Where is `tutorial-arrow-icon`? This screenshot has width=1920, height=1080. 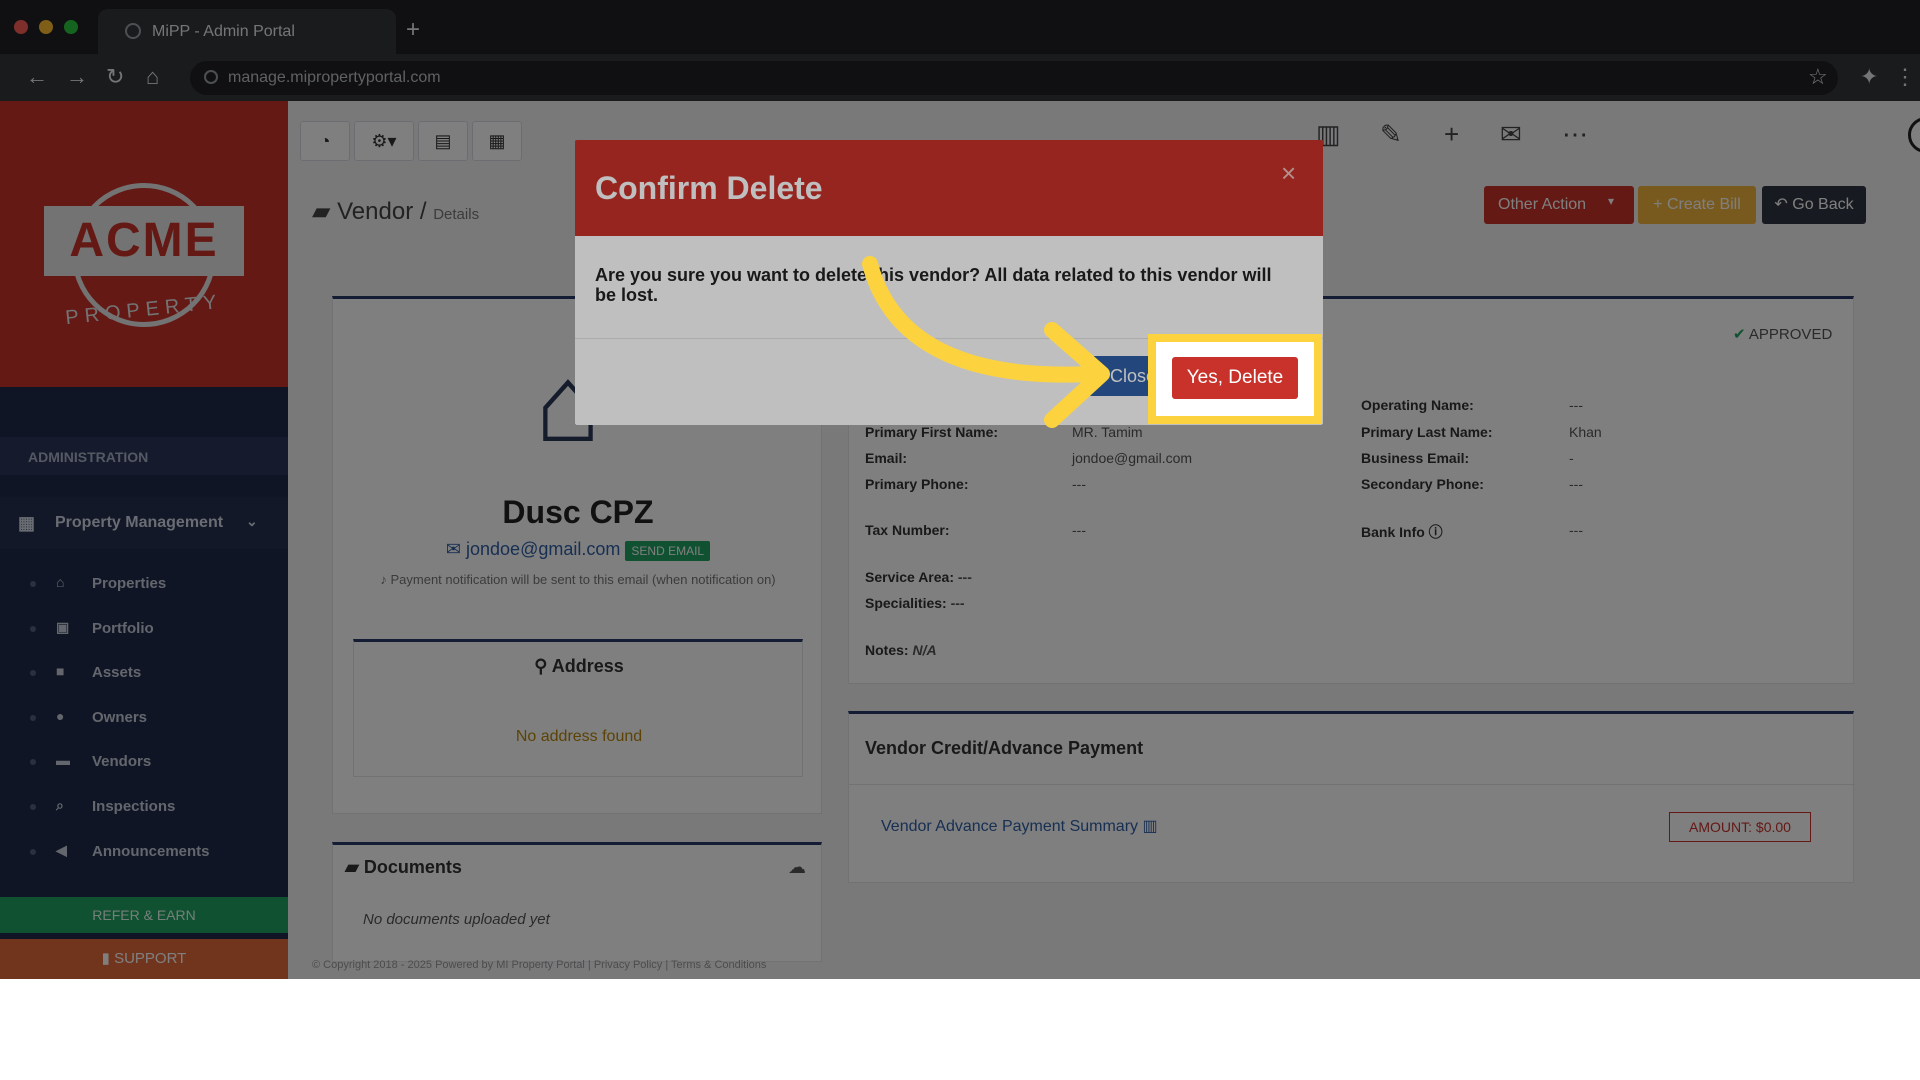
tutorial-arrow-icon is located at coordinates (986, 342).